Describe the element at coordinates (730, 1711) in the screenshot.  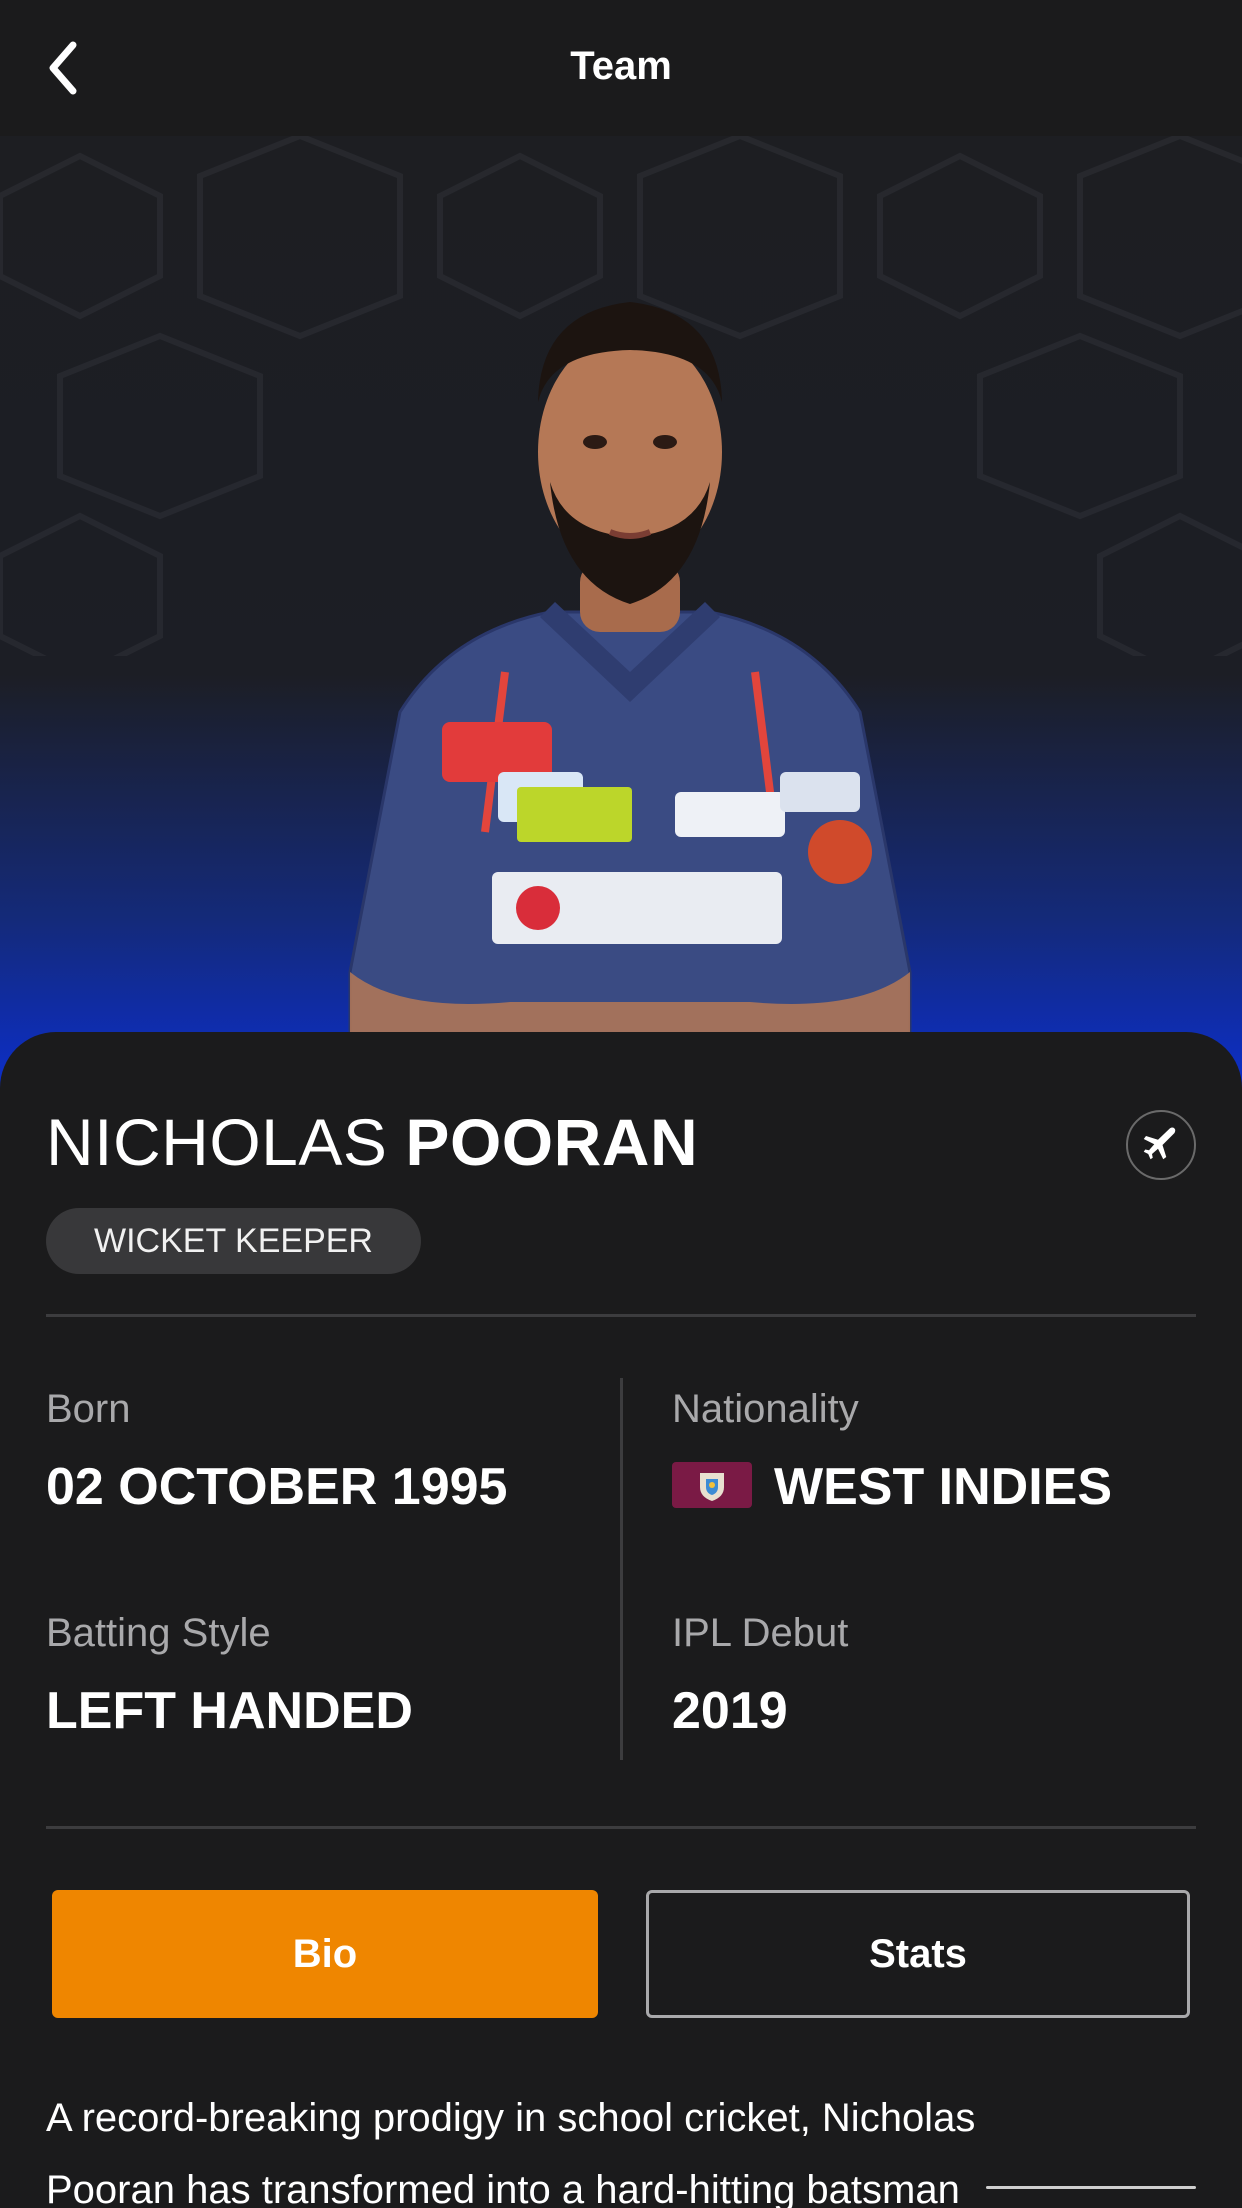
I see `ipl-debut-value: 2019` at that location.